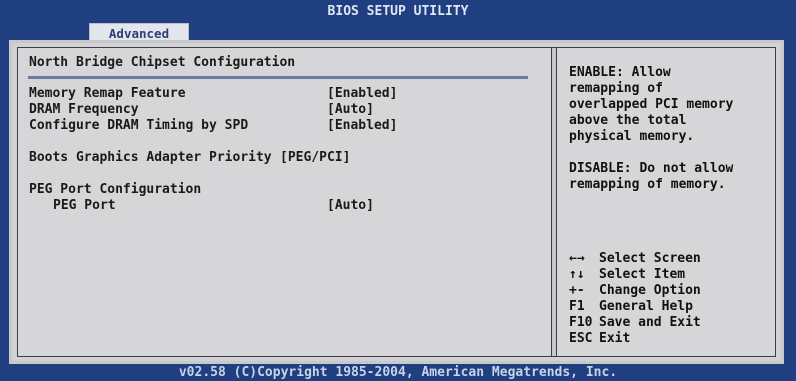 The image size is (796, 381). I want to click on key-action-select-screen: Select Screen, so click(650, 258).